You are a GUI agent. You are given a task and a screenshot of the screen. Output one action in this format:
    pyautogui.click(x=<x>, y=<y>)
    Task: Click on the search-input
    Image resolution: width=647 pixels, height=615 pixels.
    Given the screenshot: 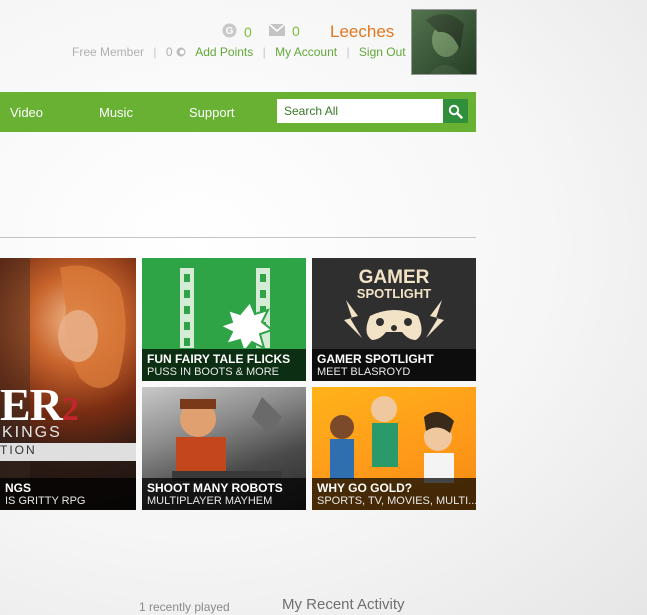 What is the action you would take?
    pyautogui.click(x=360, y=111)
    